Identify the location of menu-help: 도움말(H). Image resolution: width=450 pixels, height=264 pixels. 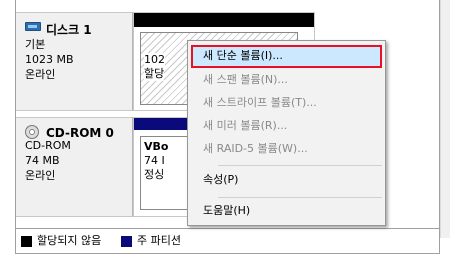
(286, 211).